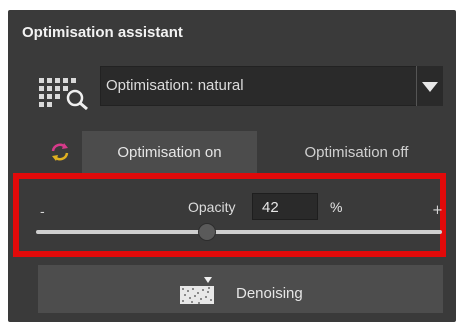  Describe the element at coordinates (212, 207) in the screenshot. I see `opacity-label: Opacity` at that location.